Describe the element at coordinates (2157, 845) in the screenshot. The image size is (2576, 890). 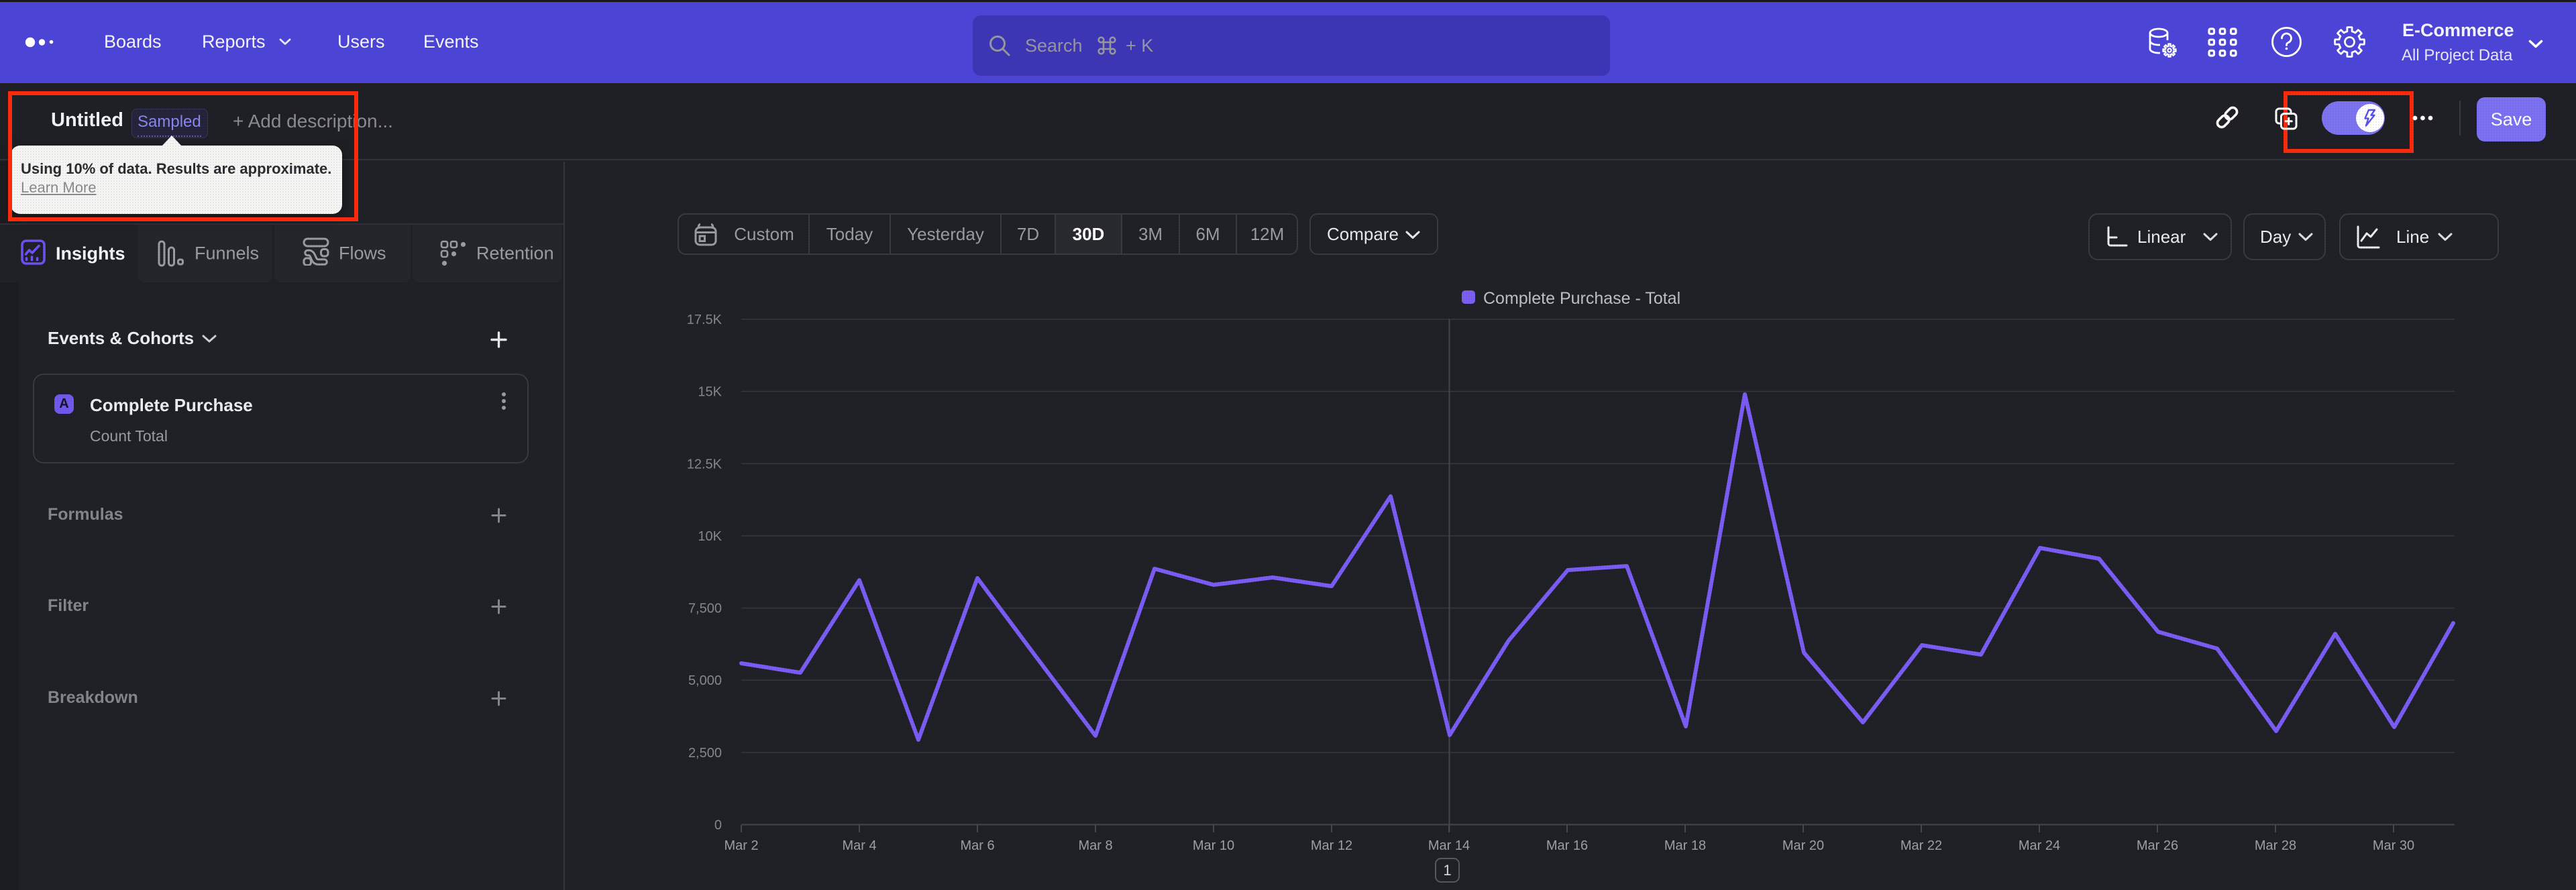
I see `svg-text: Mar 26` at that location.